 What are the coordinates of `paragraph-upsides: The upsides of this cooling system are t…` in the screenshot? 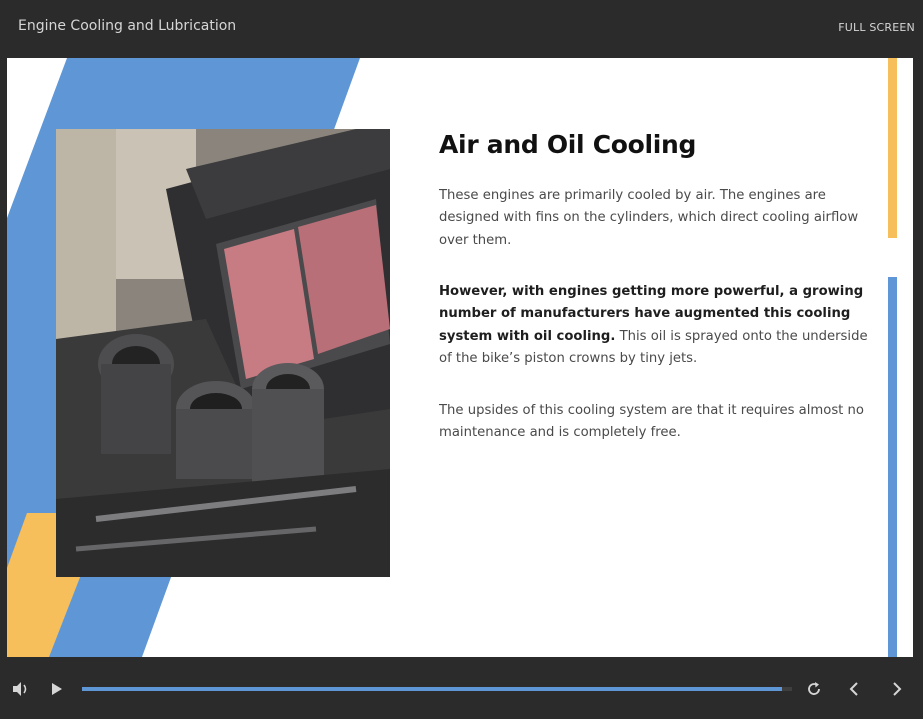 It's located at (651, 422).